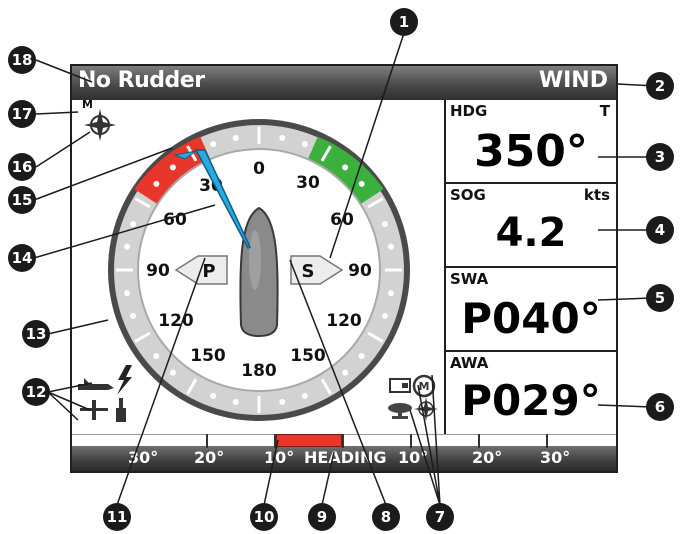  Describe the element at coordinates (117, 517) in the screenshot. I see `callout-11: 11` at that location.